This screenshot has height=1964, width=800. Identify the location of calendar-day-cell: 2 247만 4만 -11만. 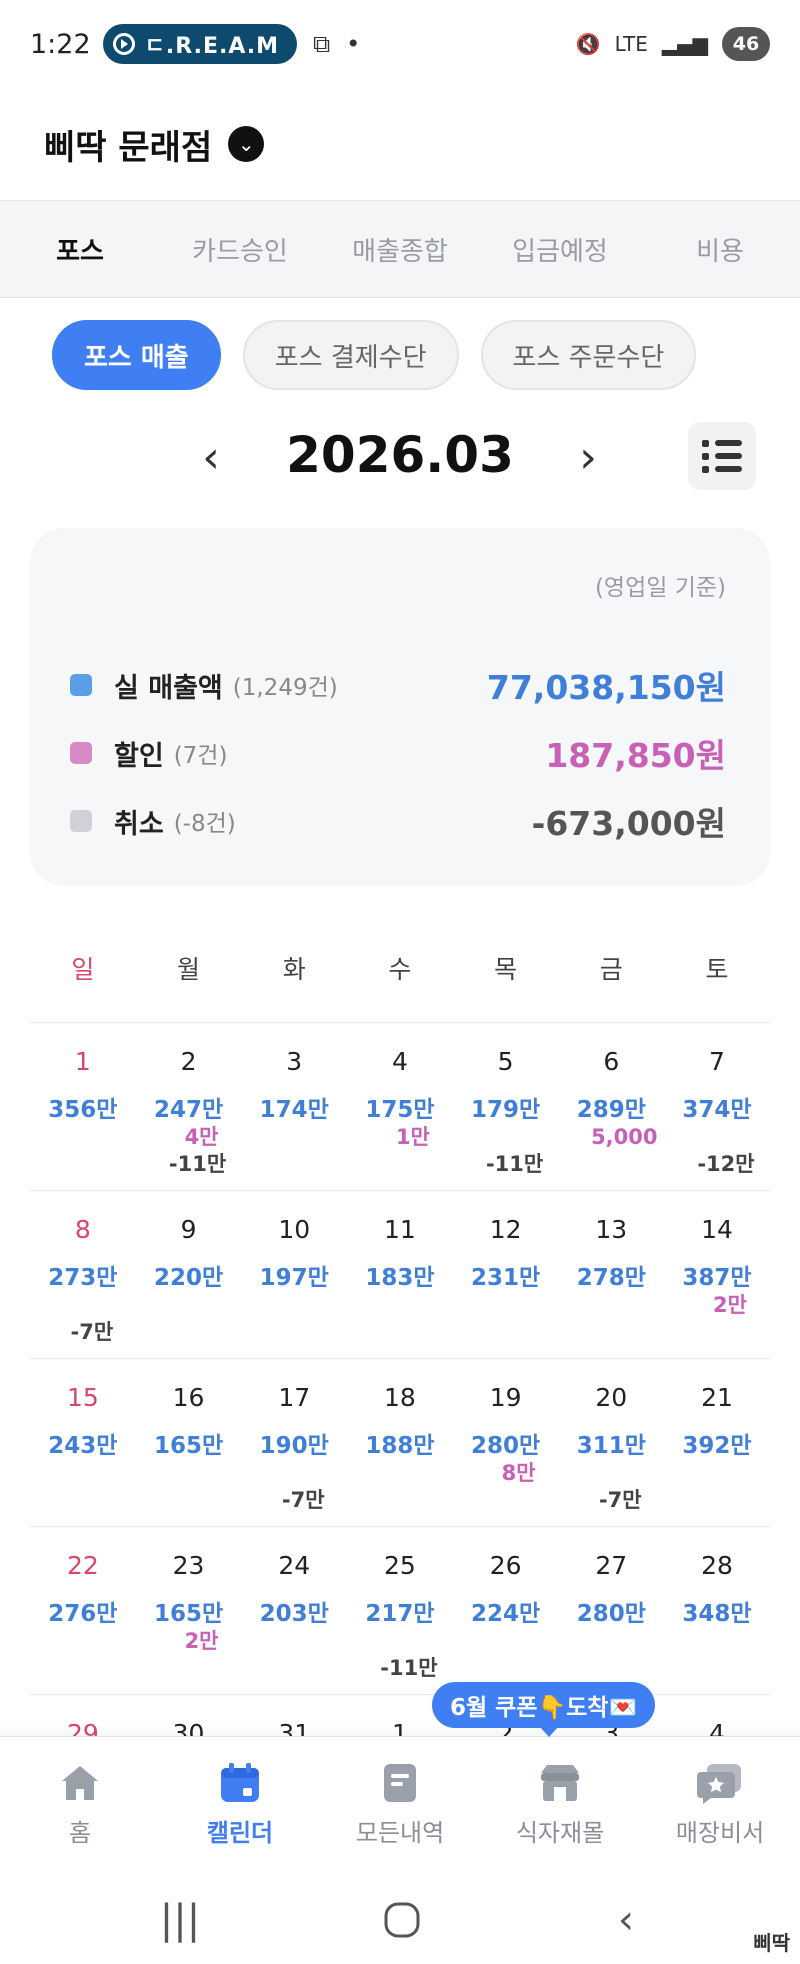
(189, 1106).